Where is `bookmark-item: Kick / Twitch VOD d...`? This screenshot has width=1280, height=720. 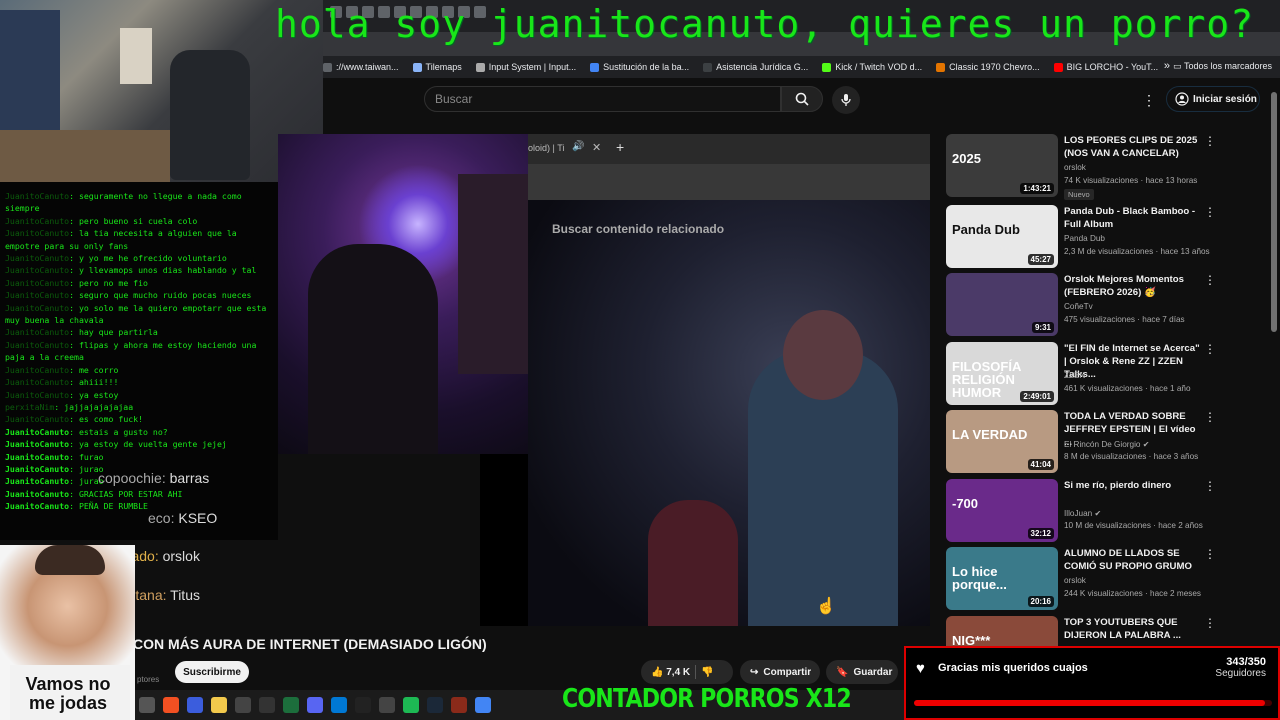
bookmark-item: Kick / Twitch VOD d... is located at coordinates (872, 67).